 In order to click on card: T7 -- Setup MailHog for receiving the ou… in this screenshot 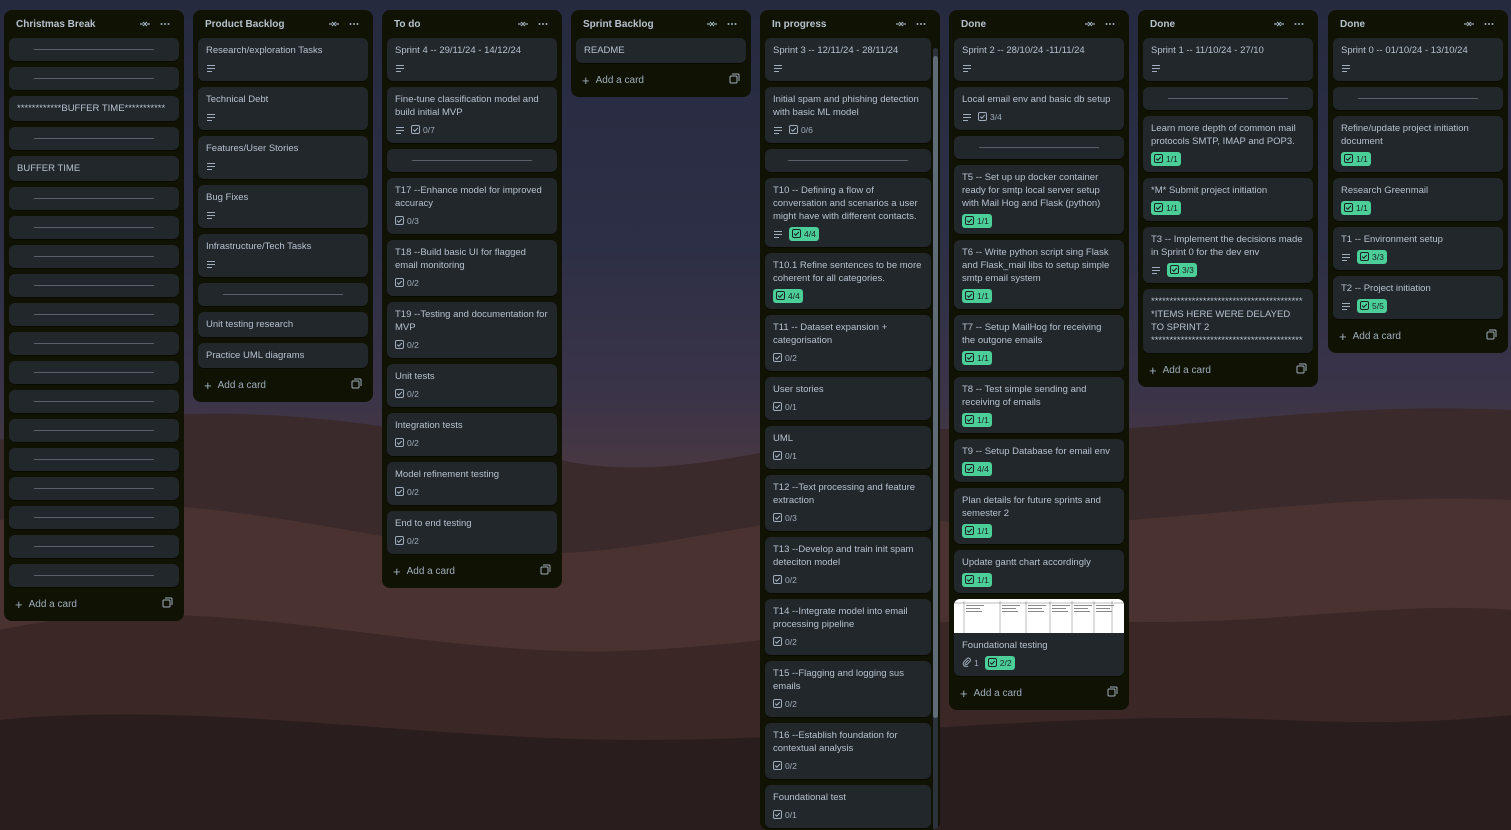, I will do `click(1039, 343)`.